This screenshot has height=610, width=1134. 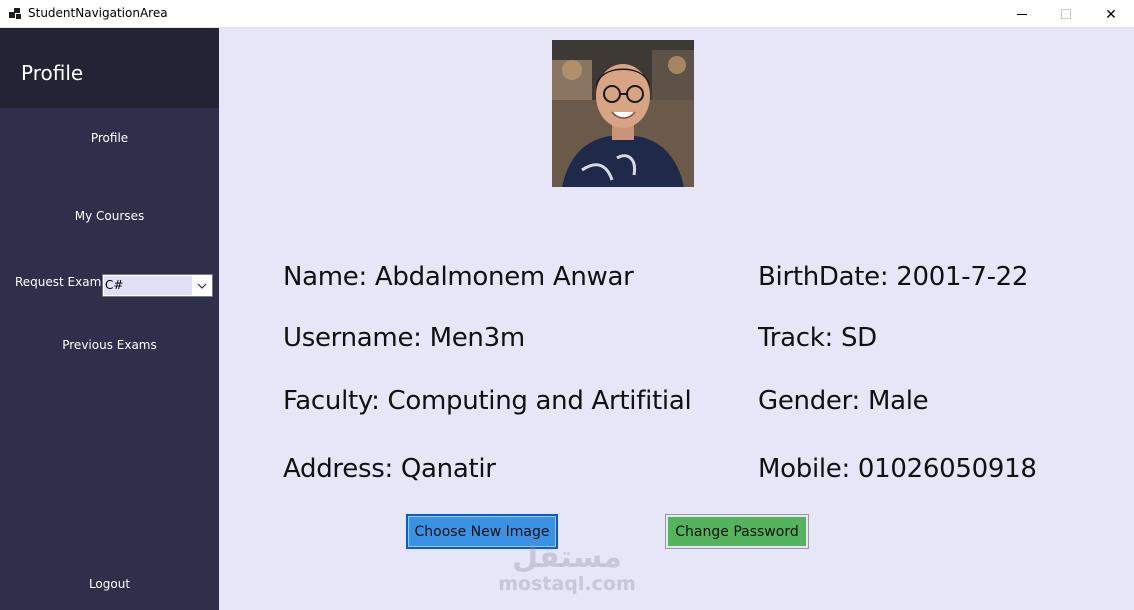 I want to click on gender-label: Gender: Male, so click(x=843, y=401).